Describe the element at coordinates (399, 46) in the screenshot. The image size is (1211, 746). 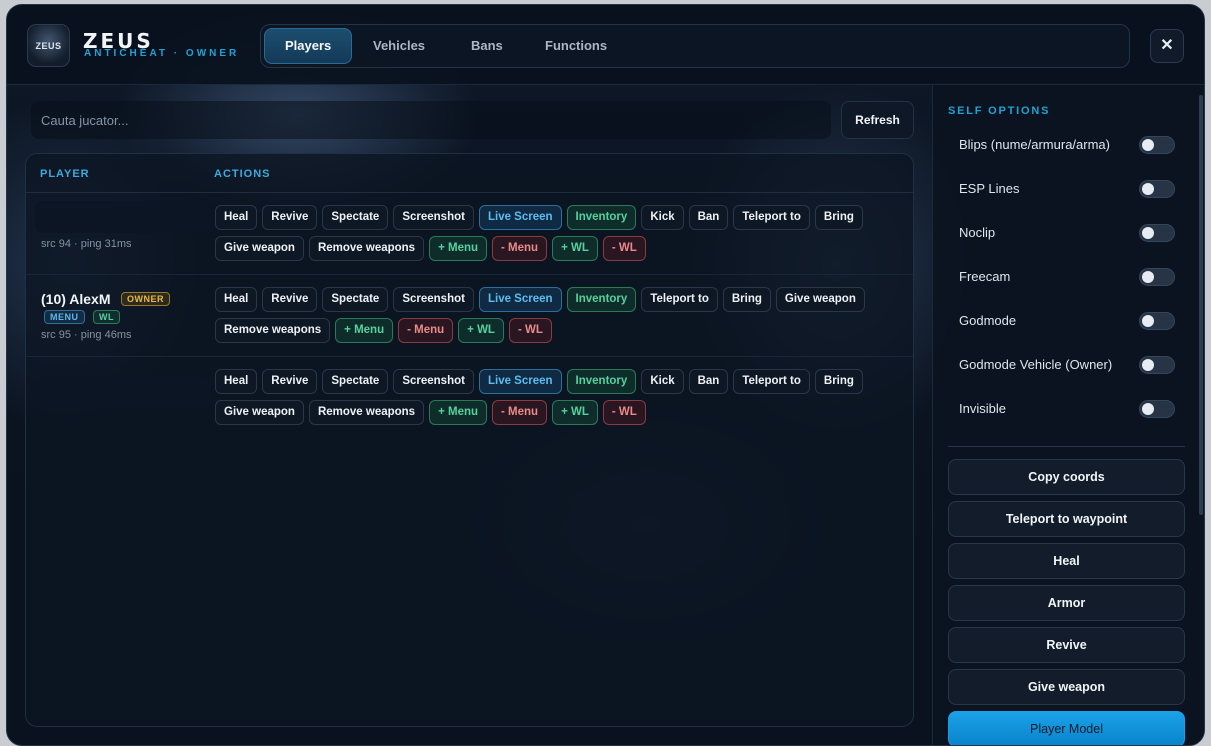
I see `tab-vehicles: Vehicles` at that location.